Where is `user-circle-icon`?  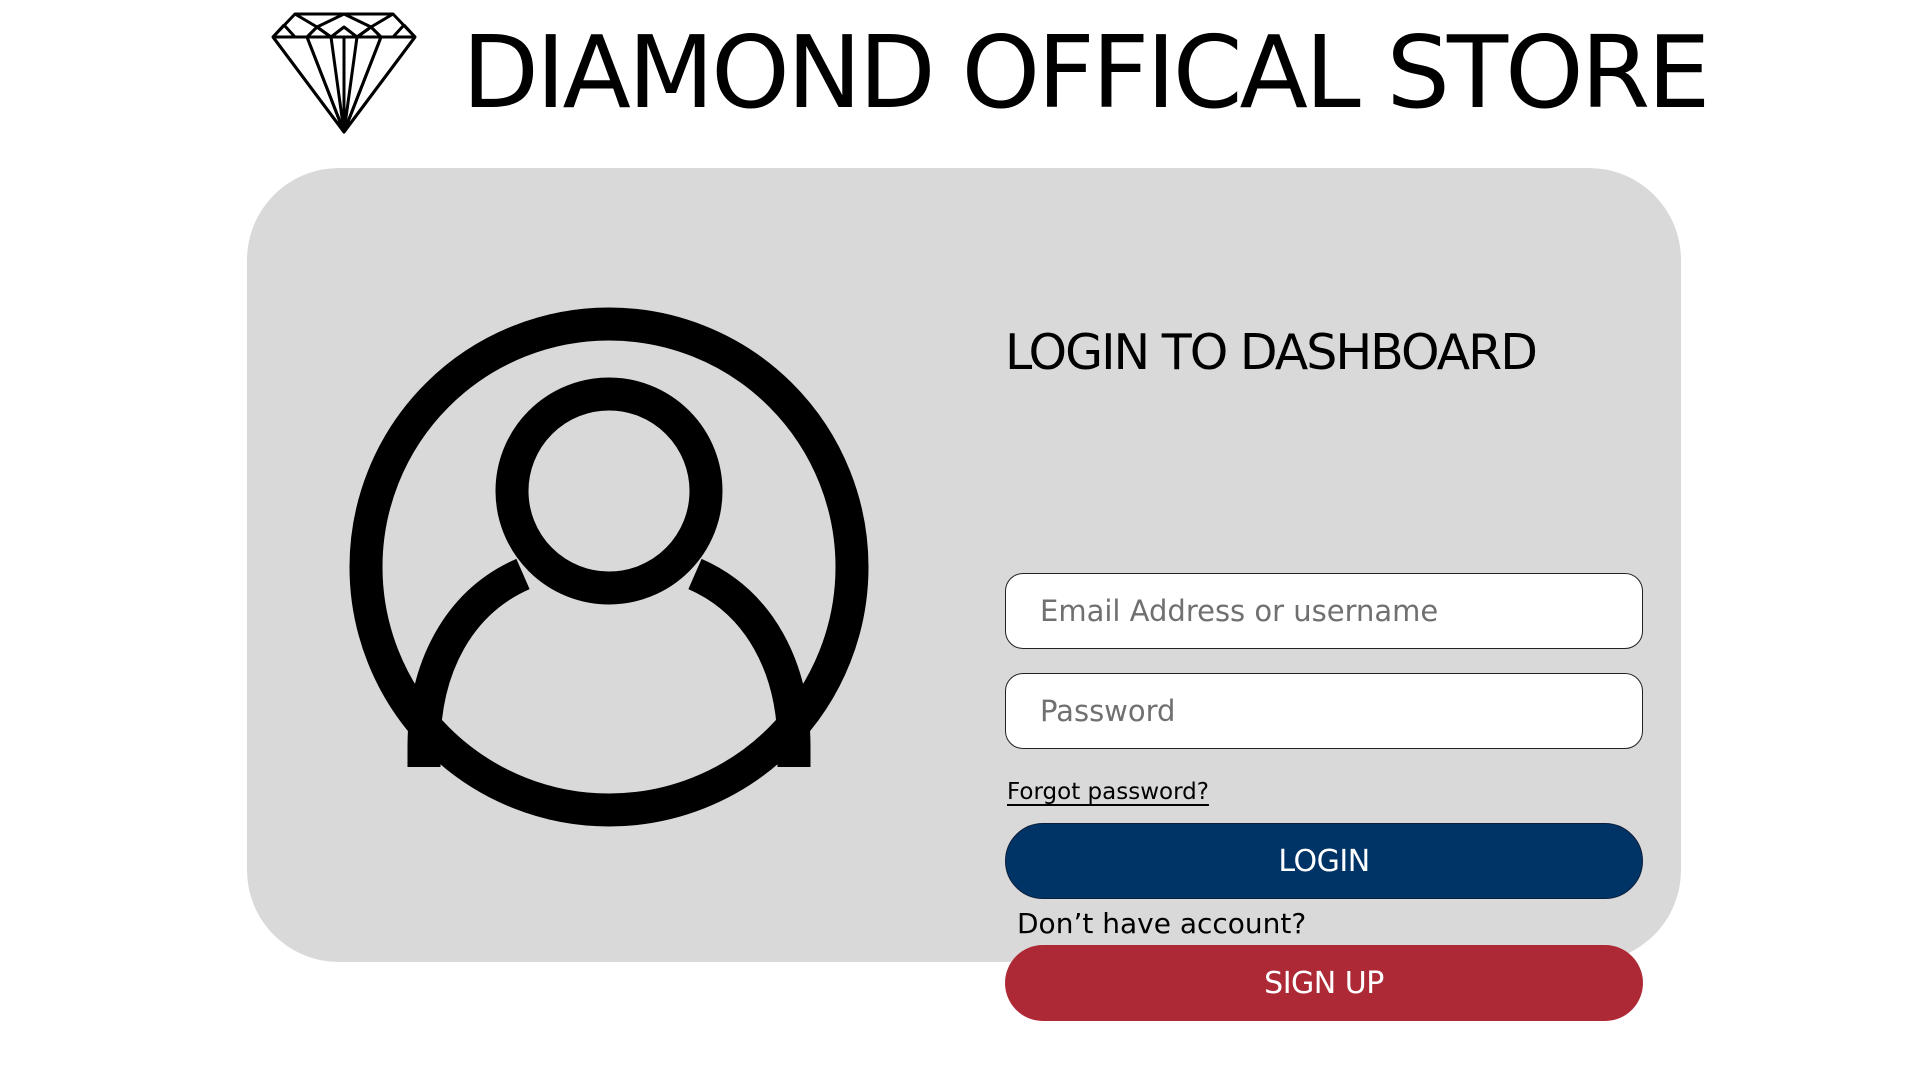 user-circle-icon is located at coordinates (609, 567).